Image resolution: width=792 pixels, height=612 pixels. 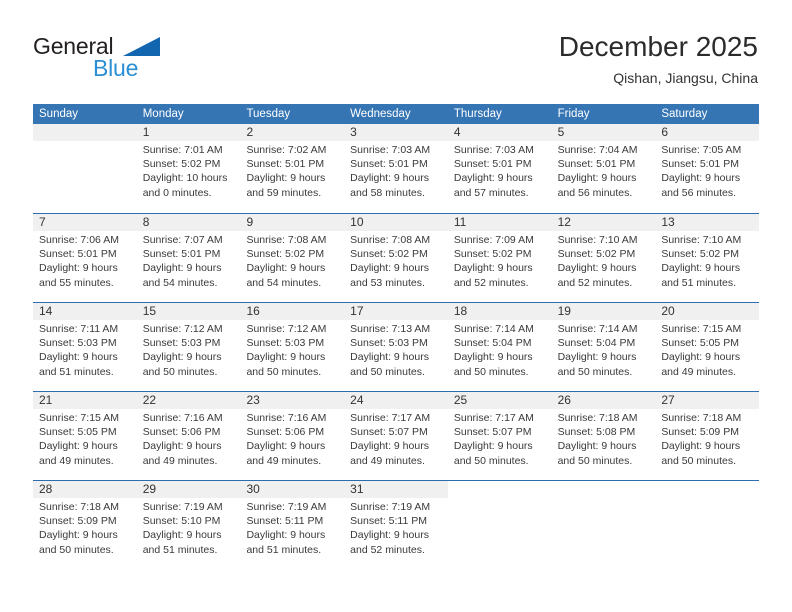 I want to click on sunset-time: Sunset: 5:09 PM, so click(x=700, y=432).